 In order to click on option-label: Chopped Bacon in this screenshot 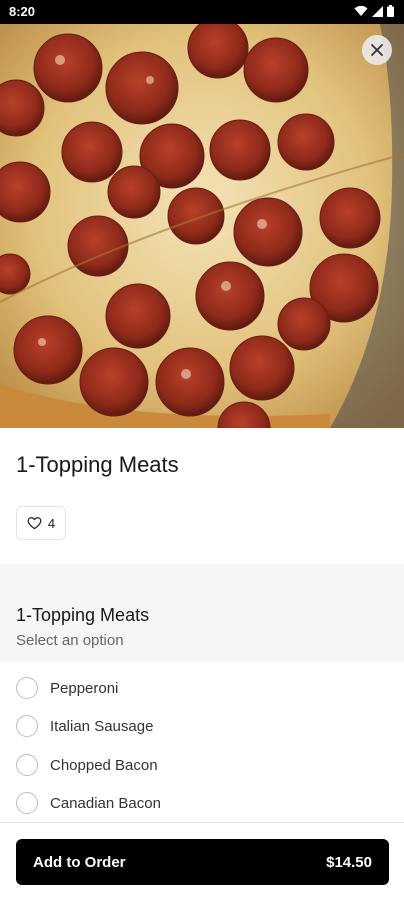, I will do `click(104, 765)`.